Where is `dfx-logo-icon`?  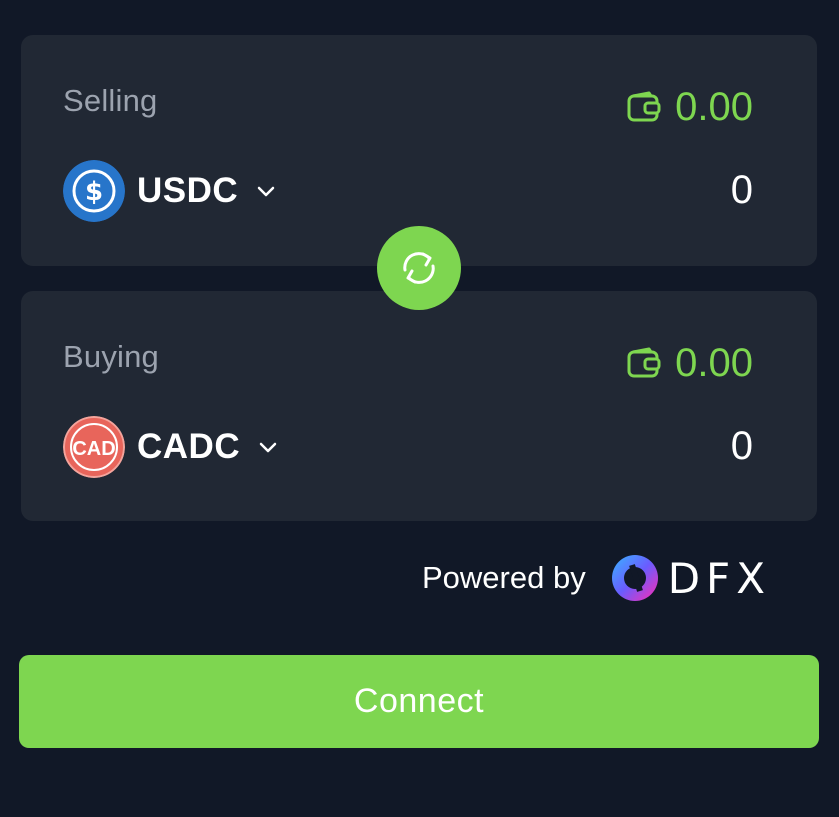
dfx-logo-icon is located at coordinates (634, 578).